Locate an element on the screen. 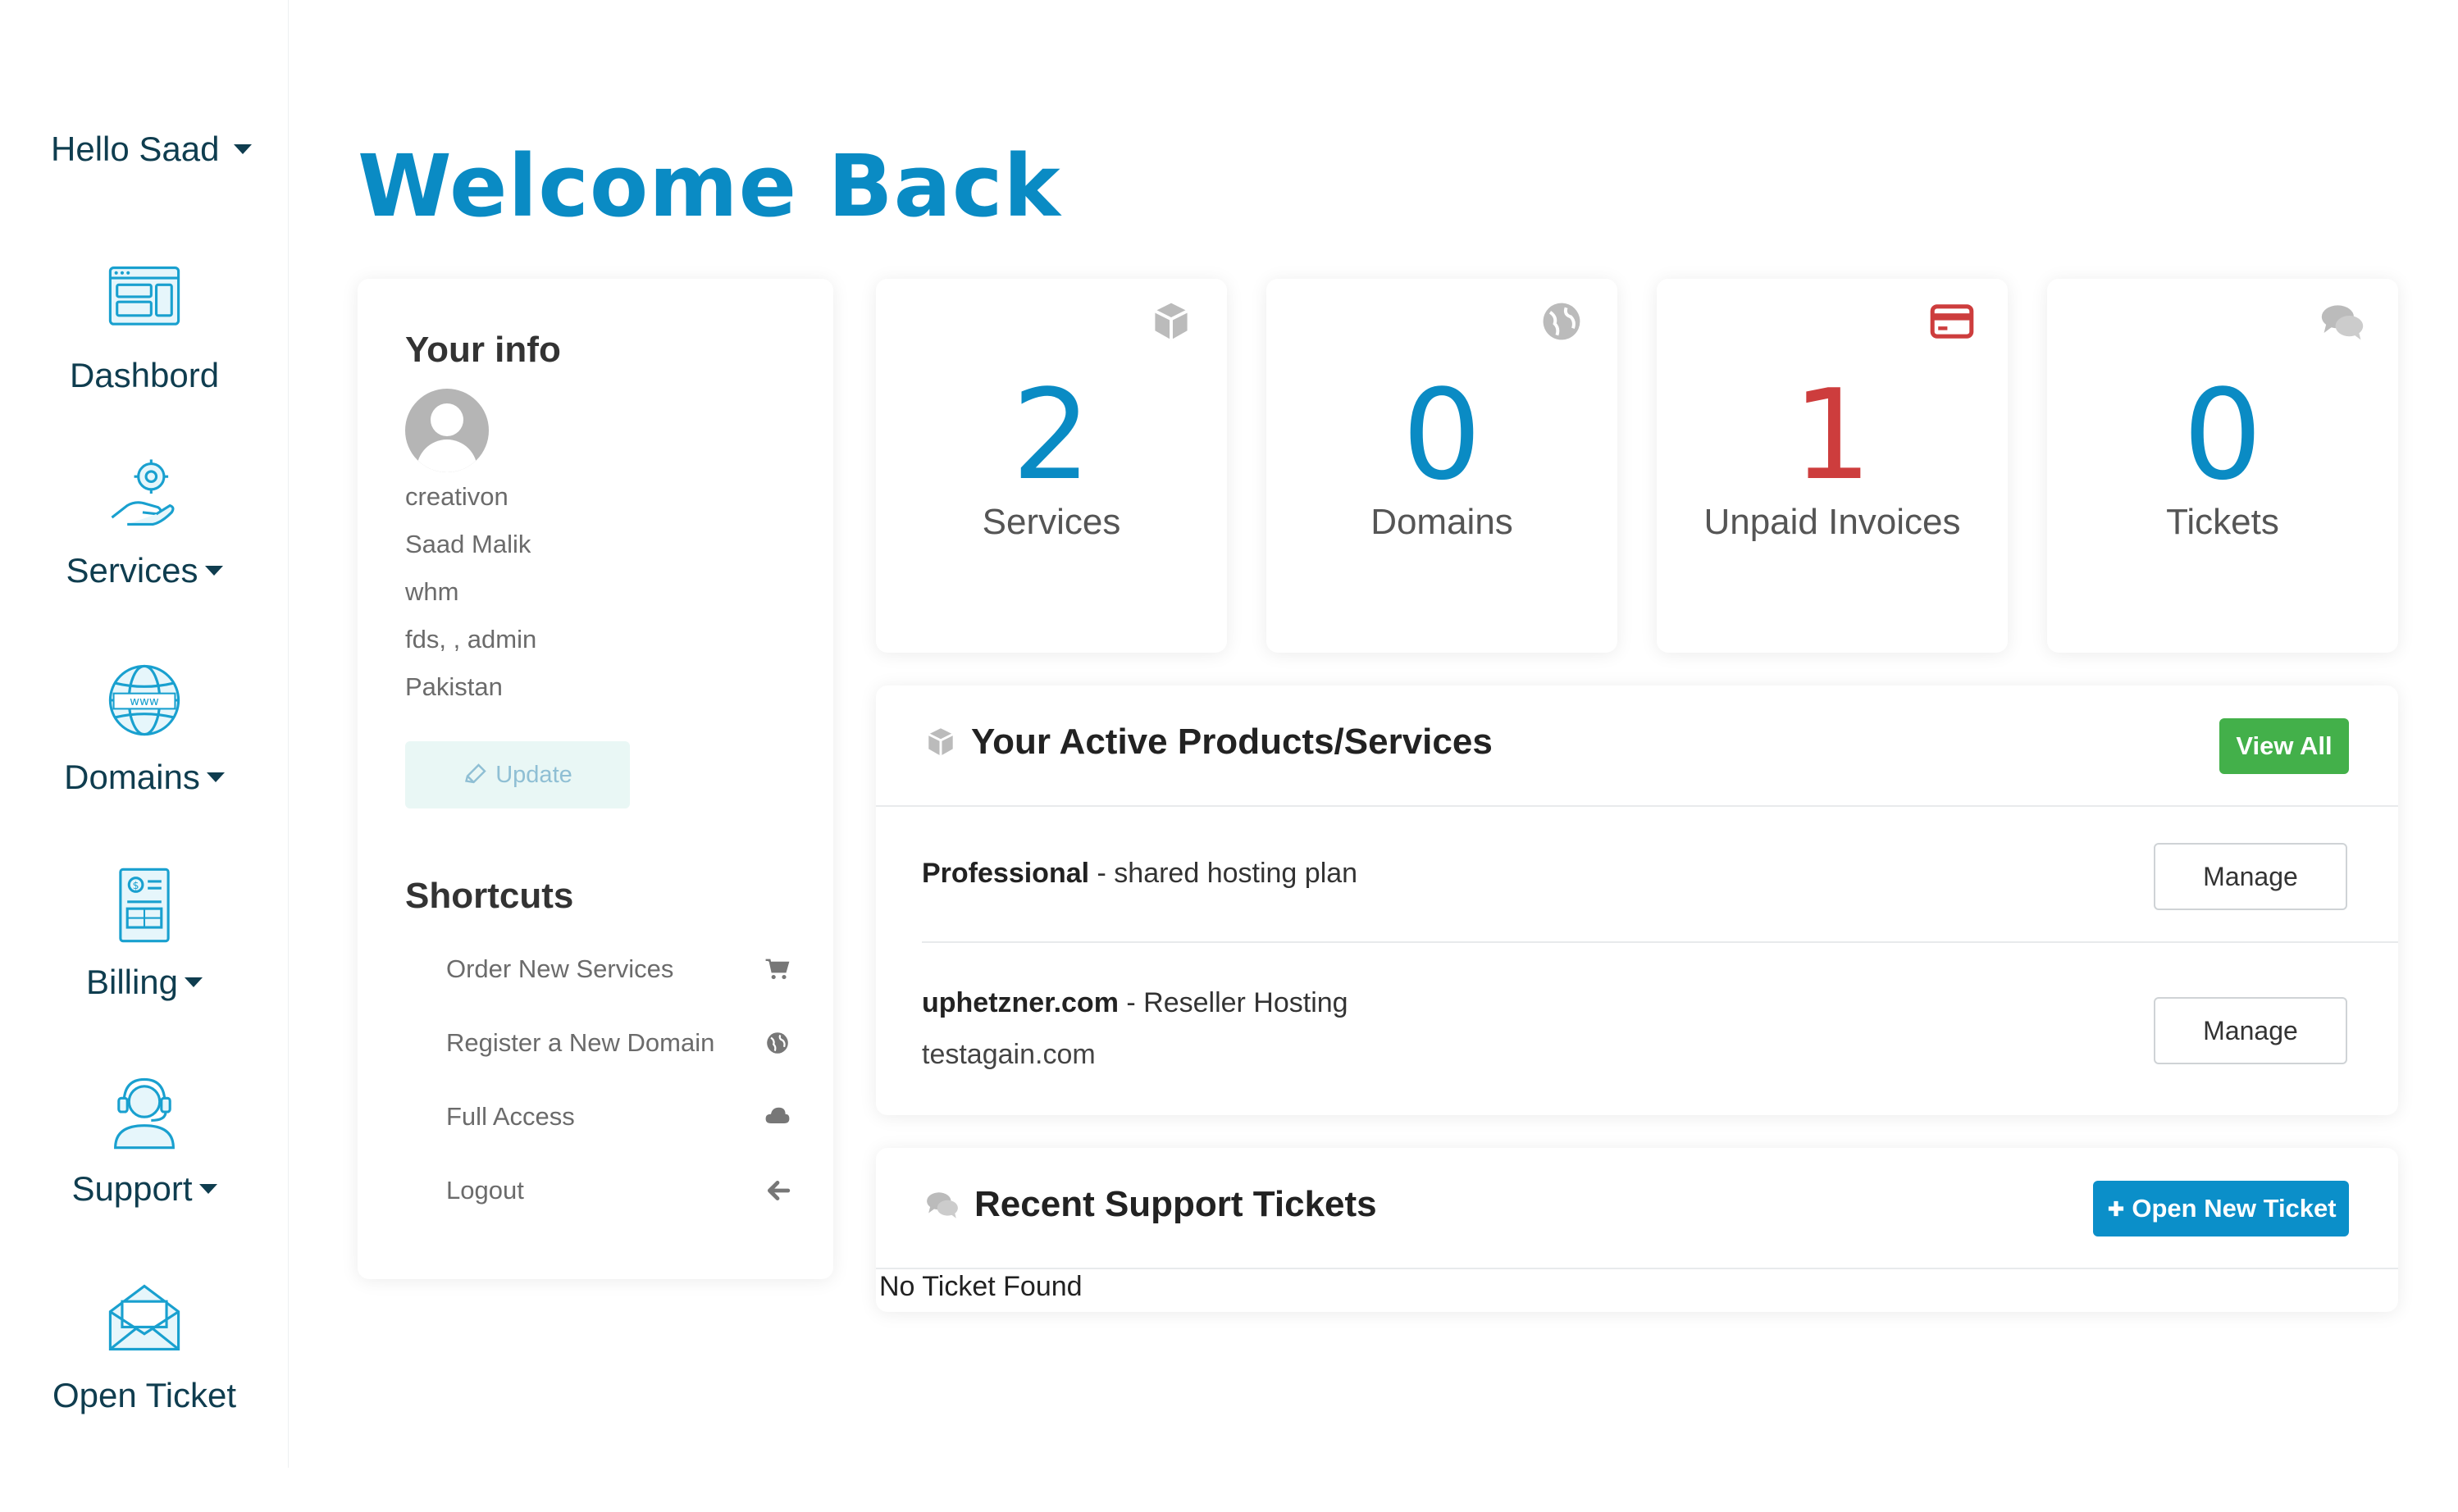 The width and height of the screenshot is (2458, 1512). sidebar-item-open-ticket: Open Ticket is located at coordinates (144, 1345).